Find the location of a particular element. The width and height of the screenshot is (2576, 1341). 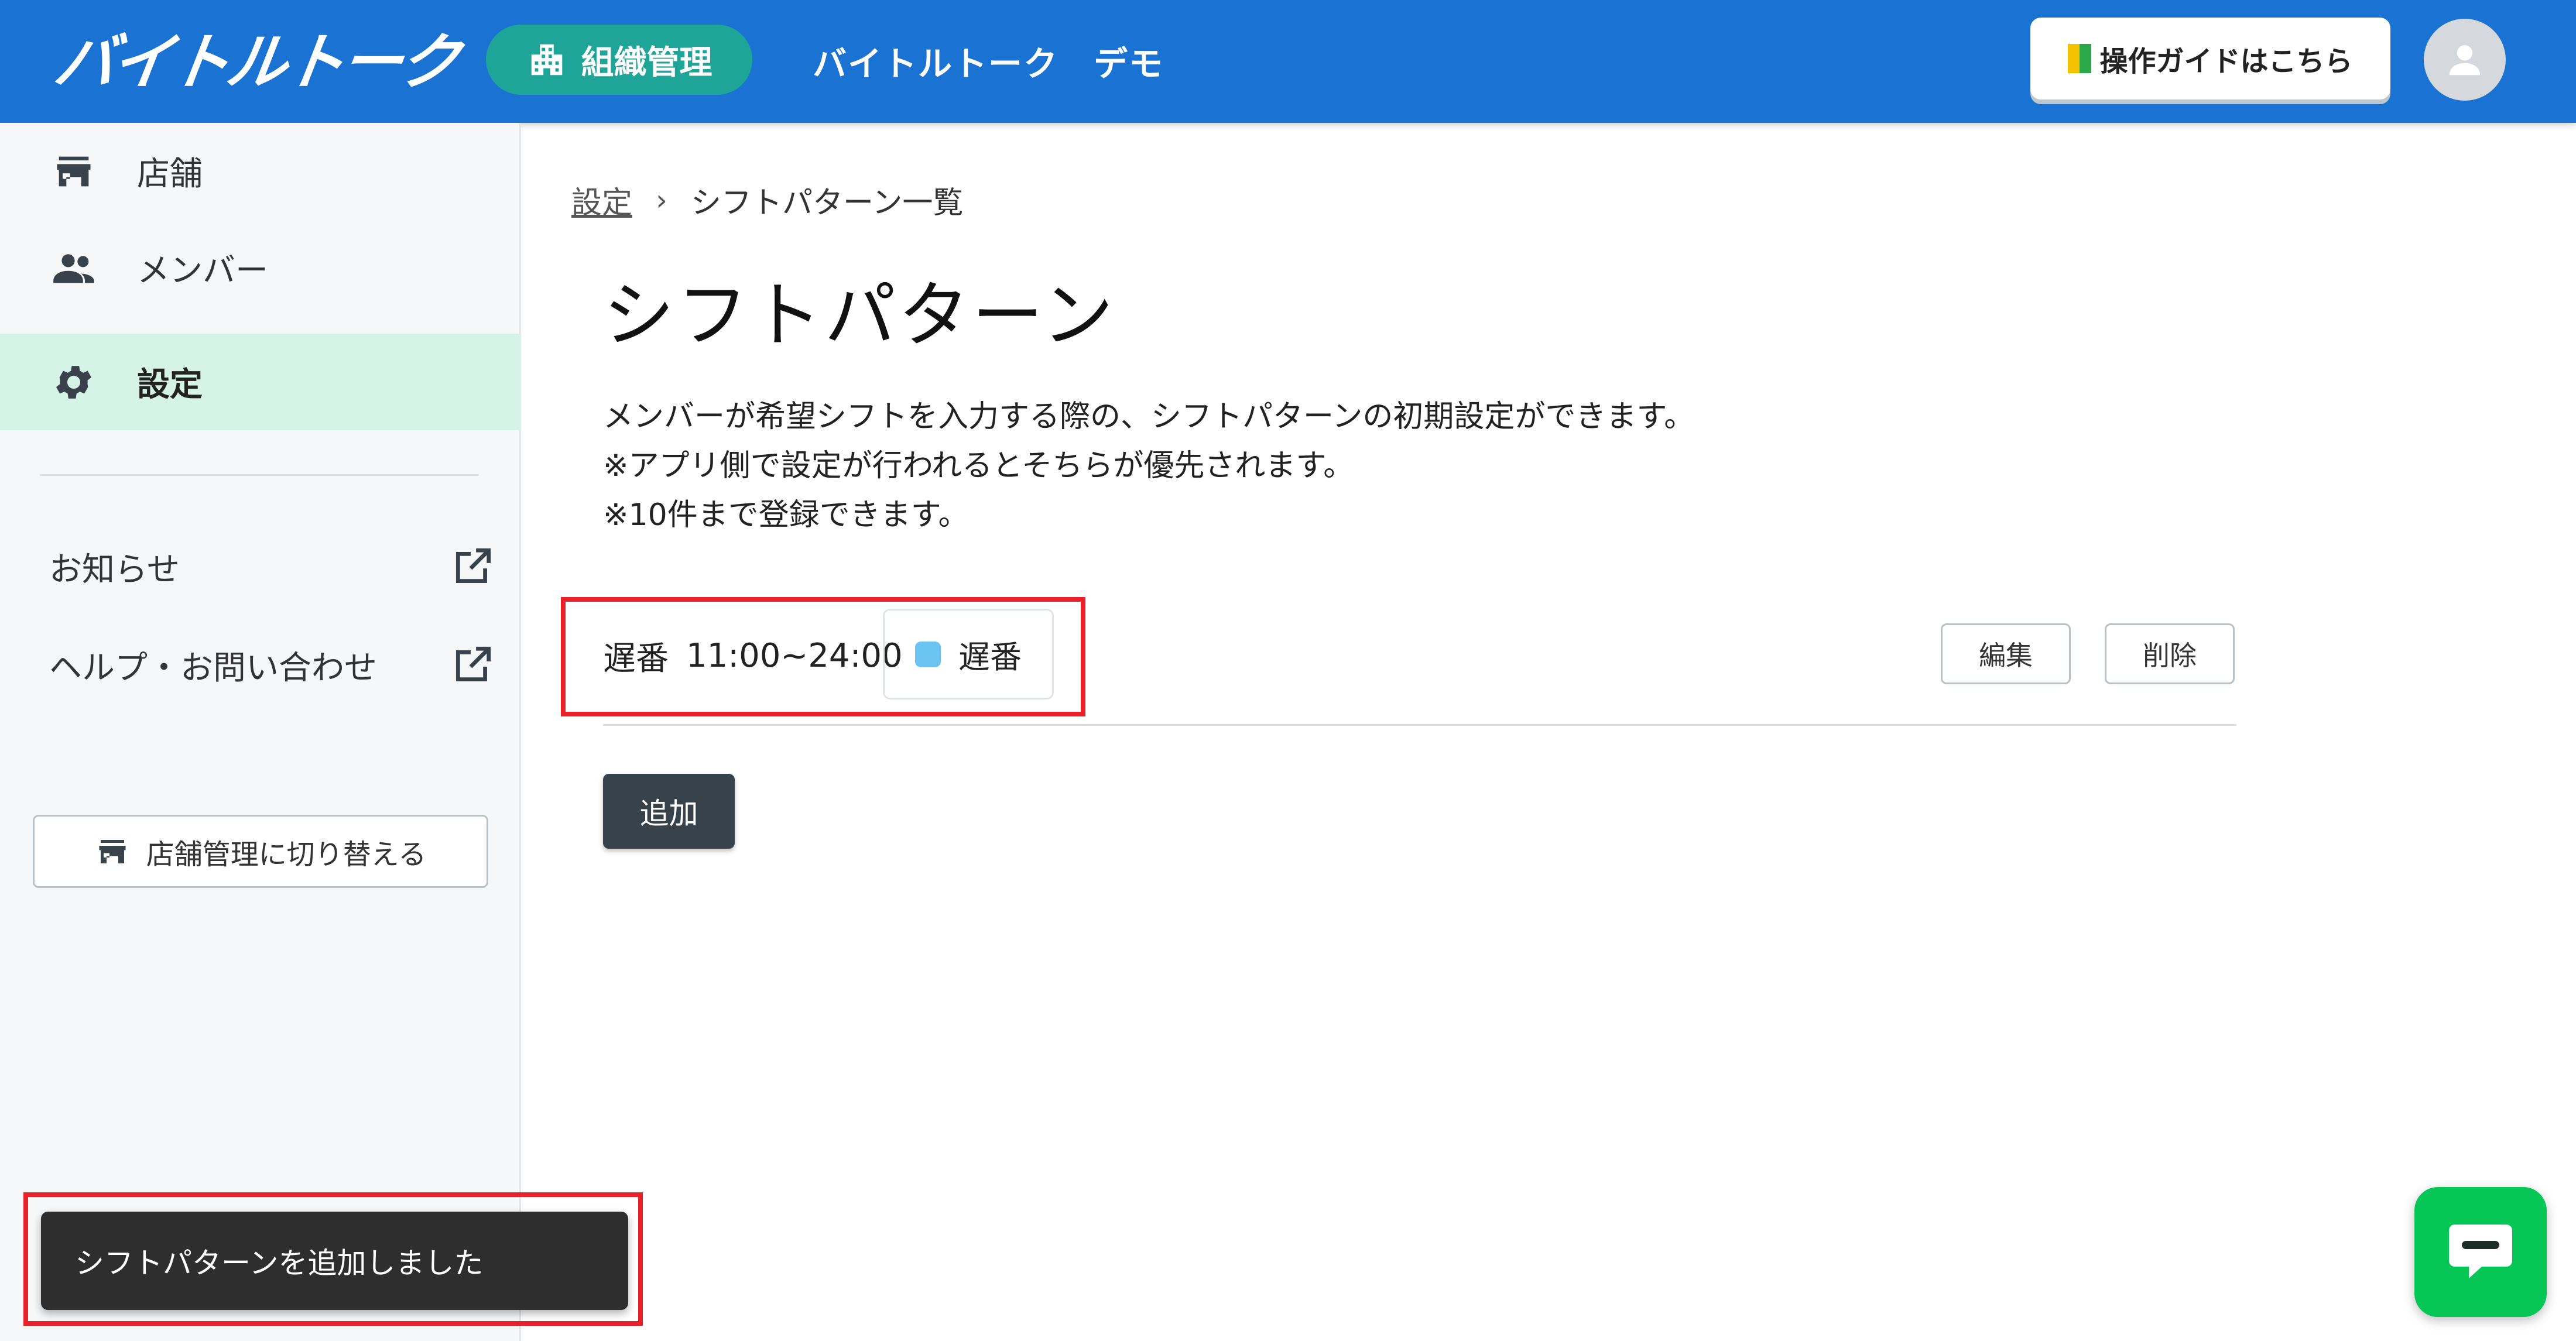

chat-bubble-icon is located at coordinates (2481, 1251).